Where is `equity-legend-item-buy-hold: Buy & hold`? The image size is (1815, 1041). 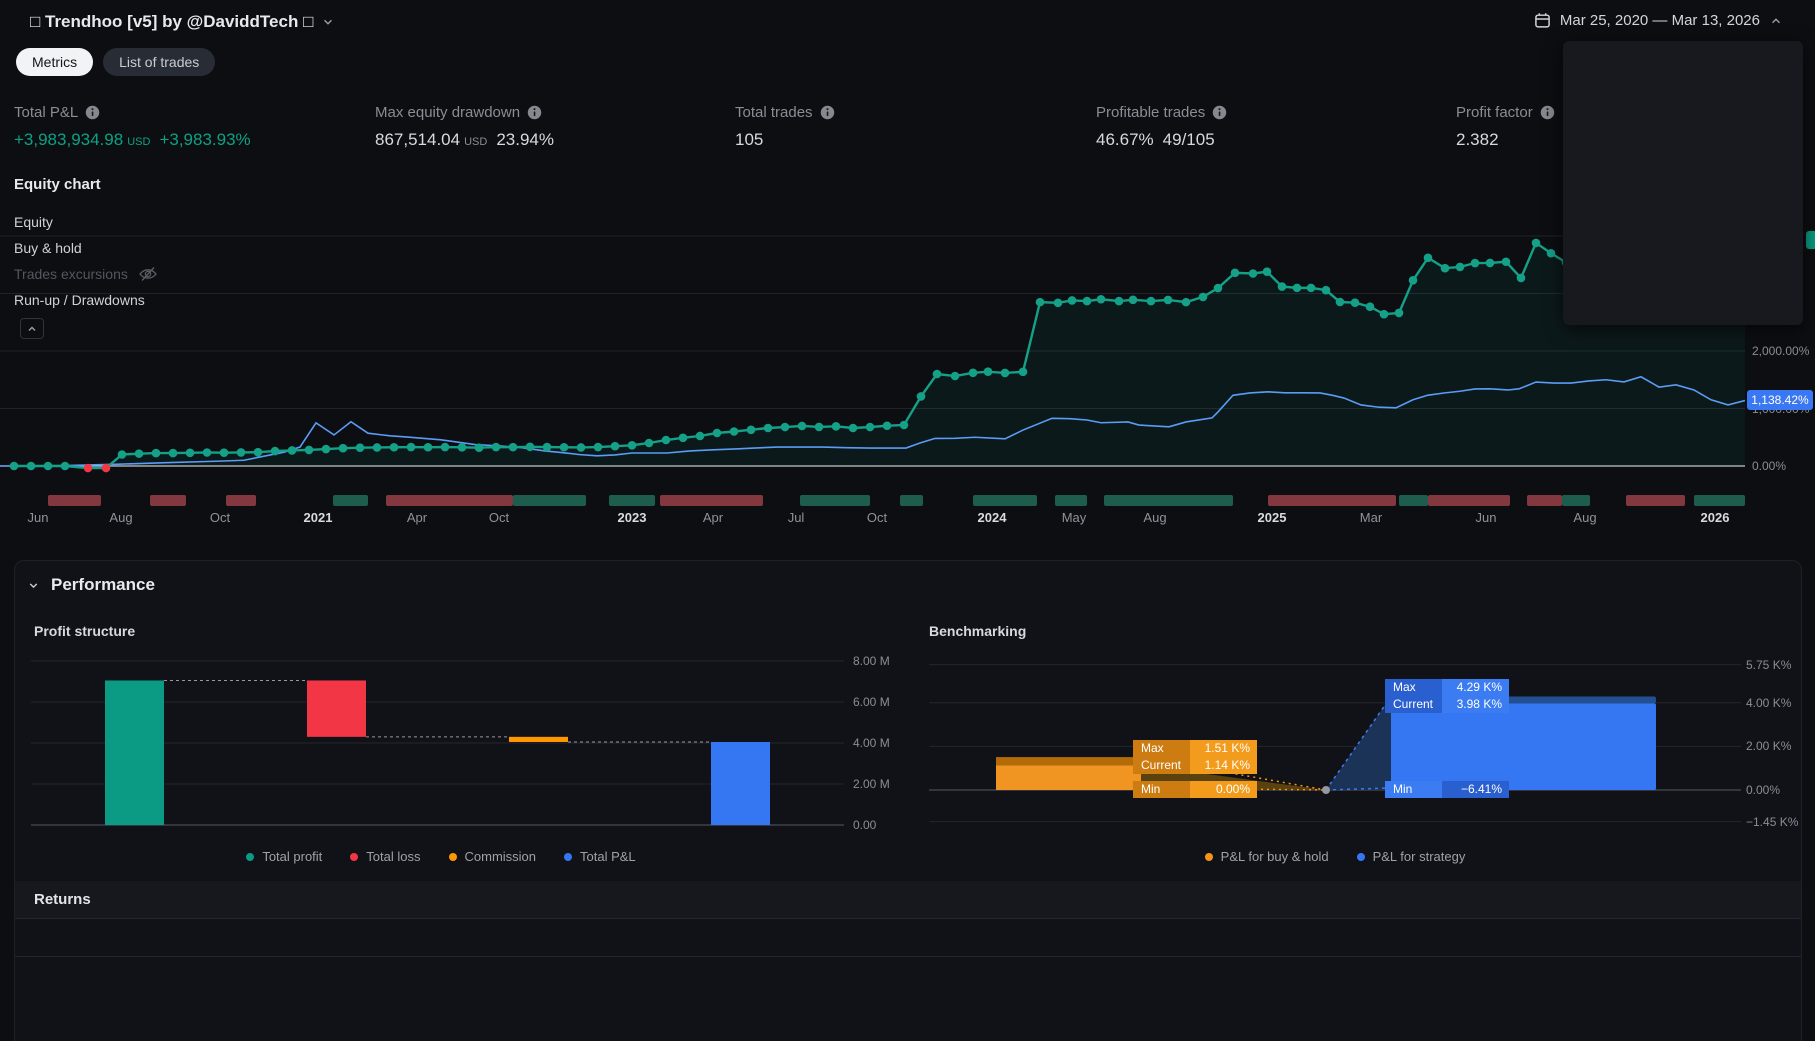 equity-legend-item-buy-hold: Buy & hold is located at coordinates (86, 248).